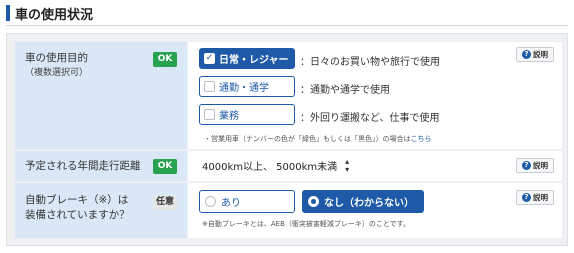 The image size is (574, 253). What do you see at coordinates (165, 202) in the screenshot?
I see `brake-optional-badge: 任意` at bounding box center [165, 202].